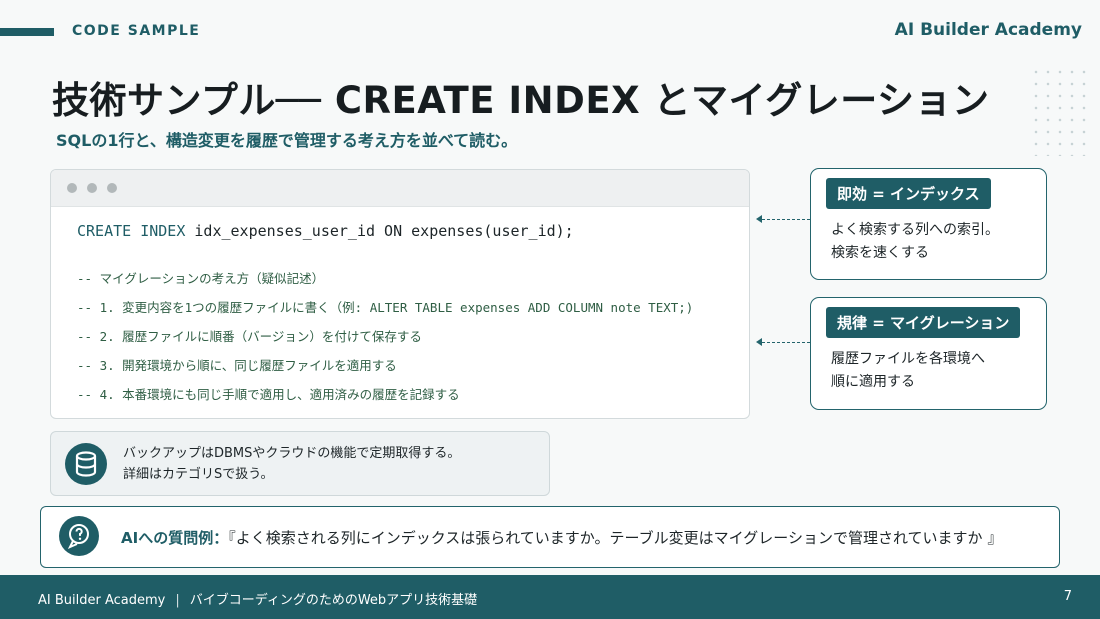  I want to click on page-title: 技術サンプル── CREATE INDEX とマイグレーション, so click(521, 100).